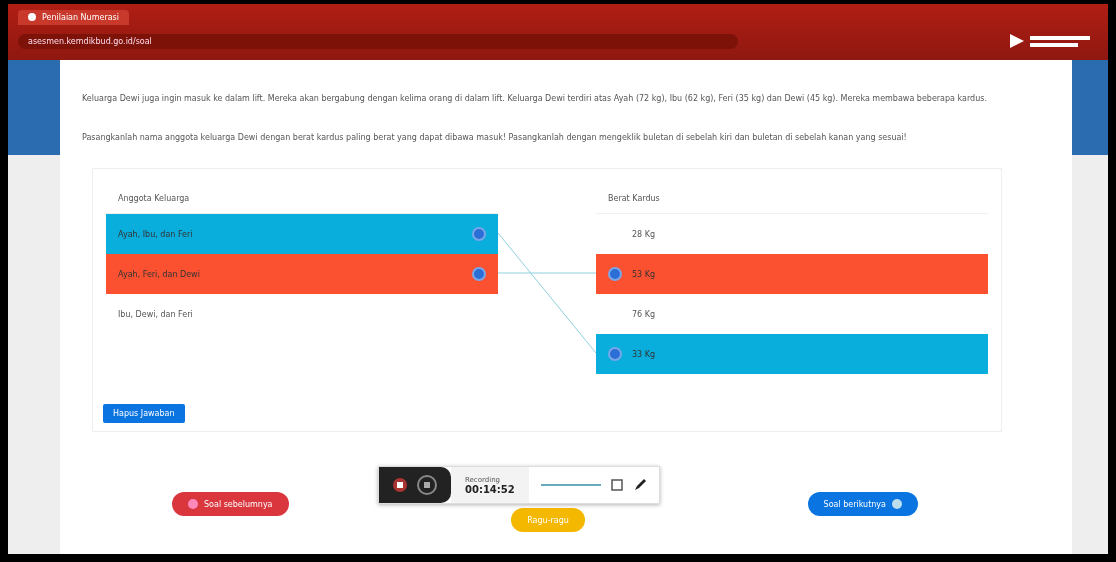  What do you see at coordinates (302, 274) in the screenshot?
I see `match-option: Ayah, Feri, dan Dewi` at bounding box center [302, 274].